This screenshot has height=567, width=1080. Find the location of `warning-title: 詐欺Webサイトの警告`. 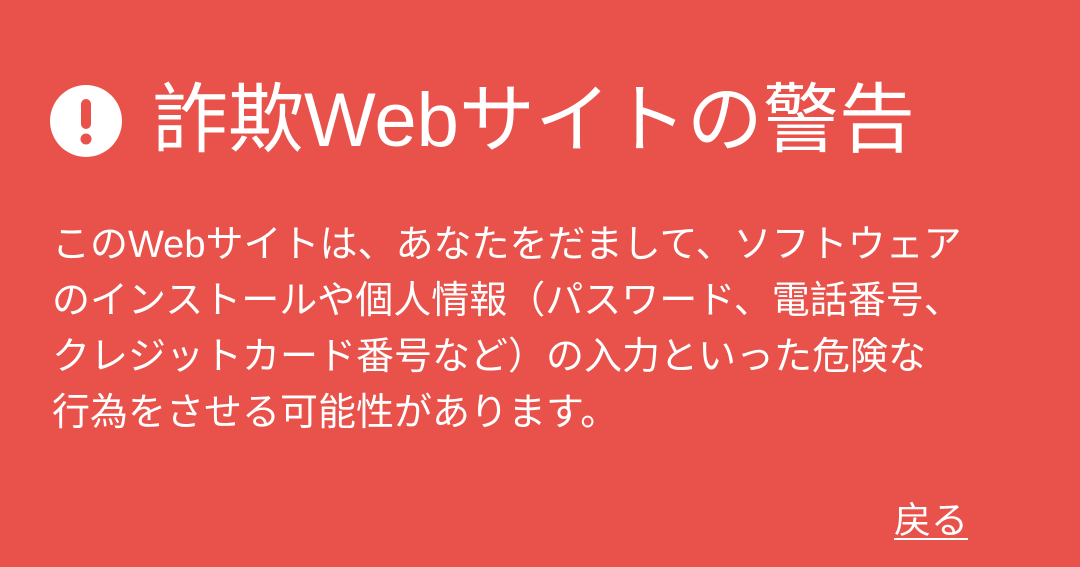

warning-title: 詐欺Webサイトの警告 is located at coordinates (533, 120).